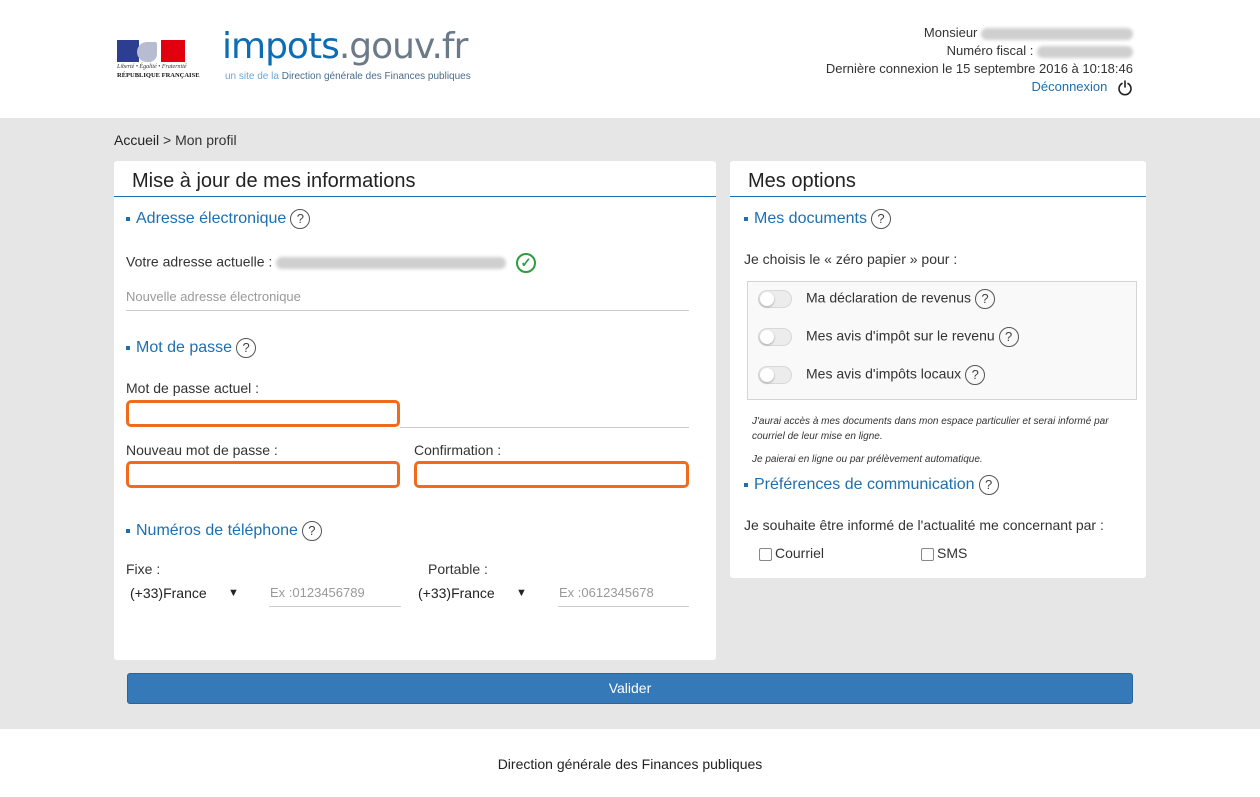 The width and height of the screenshot is (1260, 797). What do you see at coordinates (630, 688) in the screenshot?
I see `submit-button: Valider` at bounding box center [630, 688].